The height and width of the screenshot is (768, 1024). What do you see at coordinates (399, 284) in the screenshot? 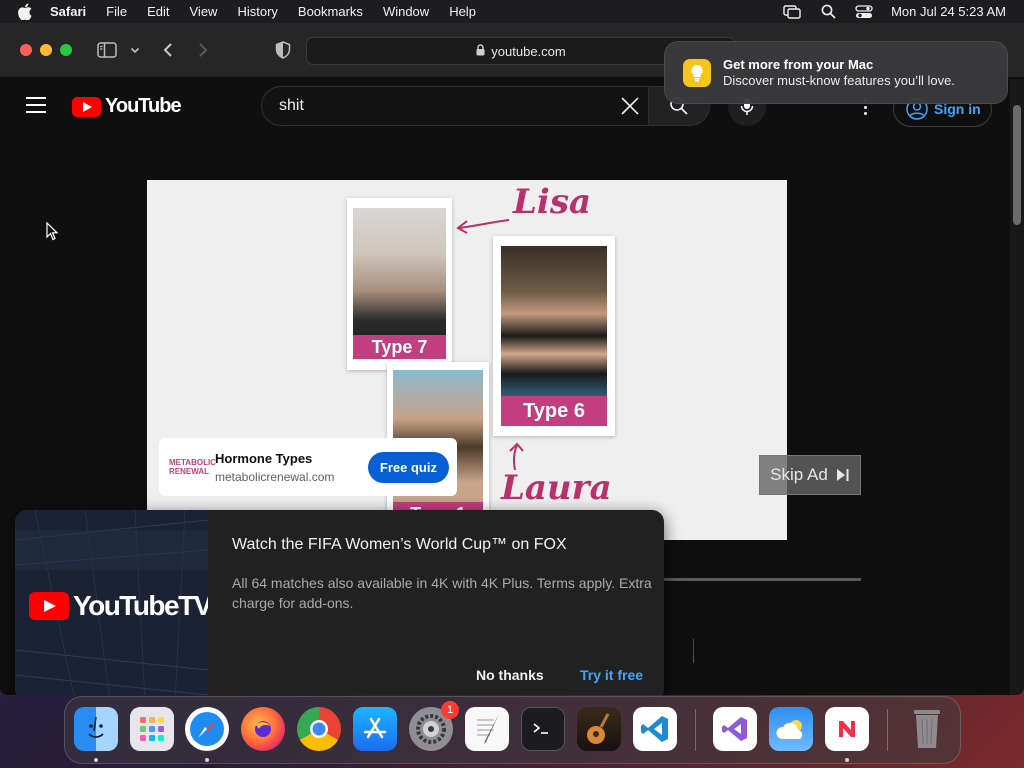
I see `photo-card-type7: Type 7` at bounding box center [399, 284].